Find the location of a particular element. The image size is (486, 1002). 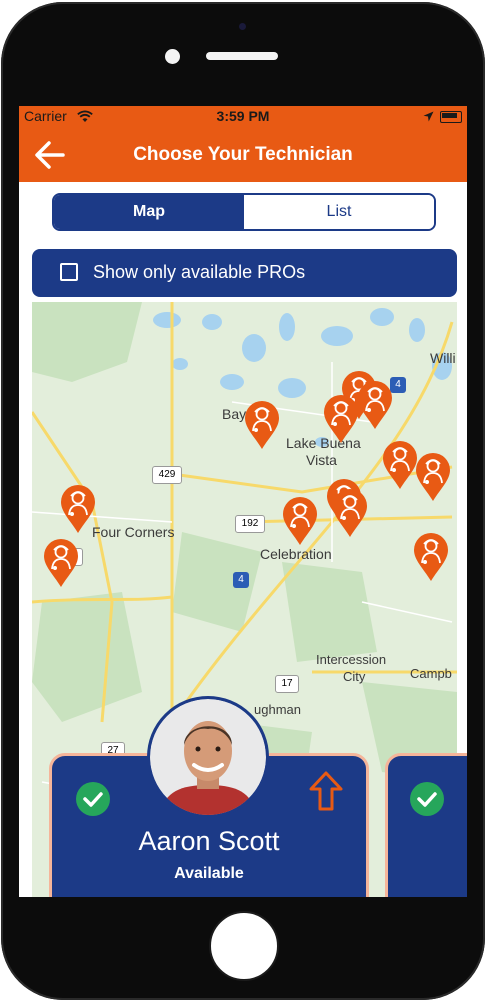

home-button is located at coordinates (244, 946).